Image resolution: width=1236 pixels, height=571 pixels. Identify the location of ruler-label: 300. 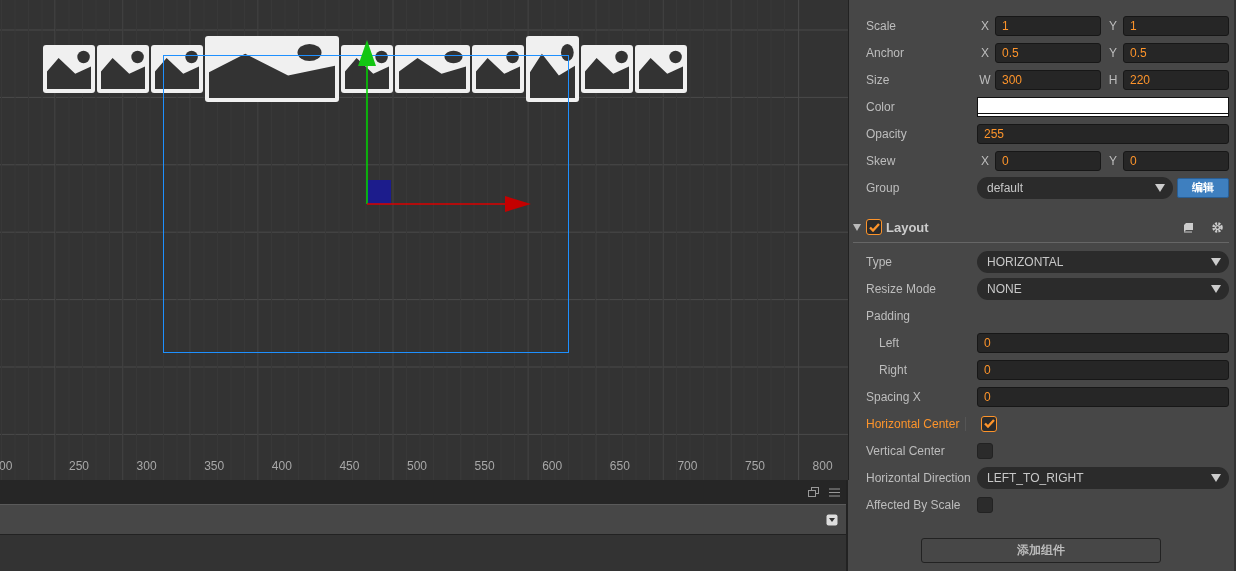
(146, 466).